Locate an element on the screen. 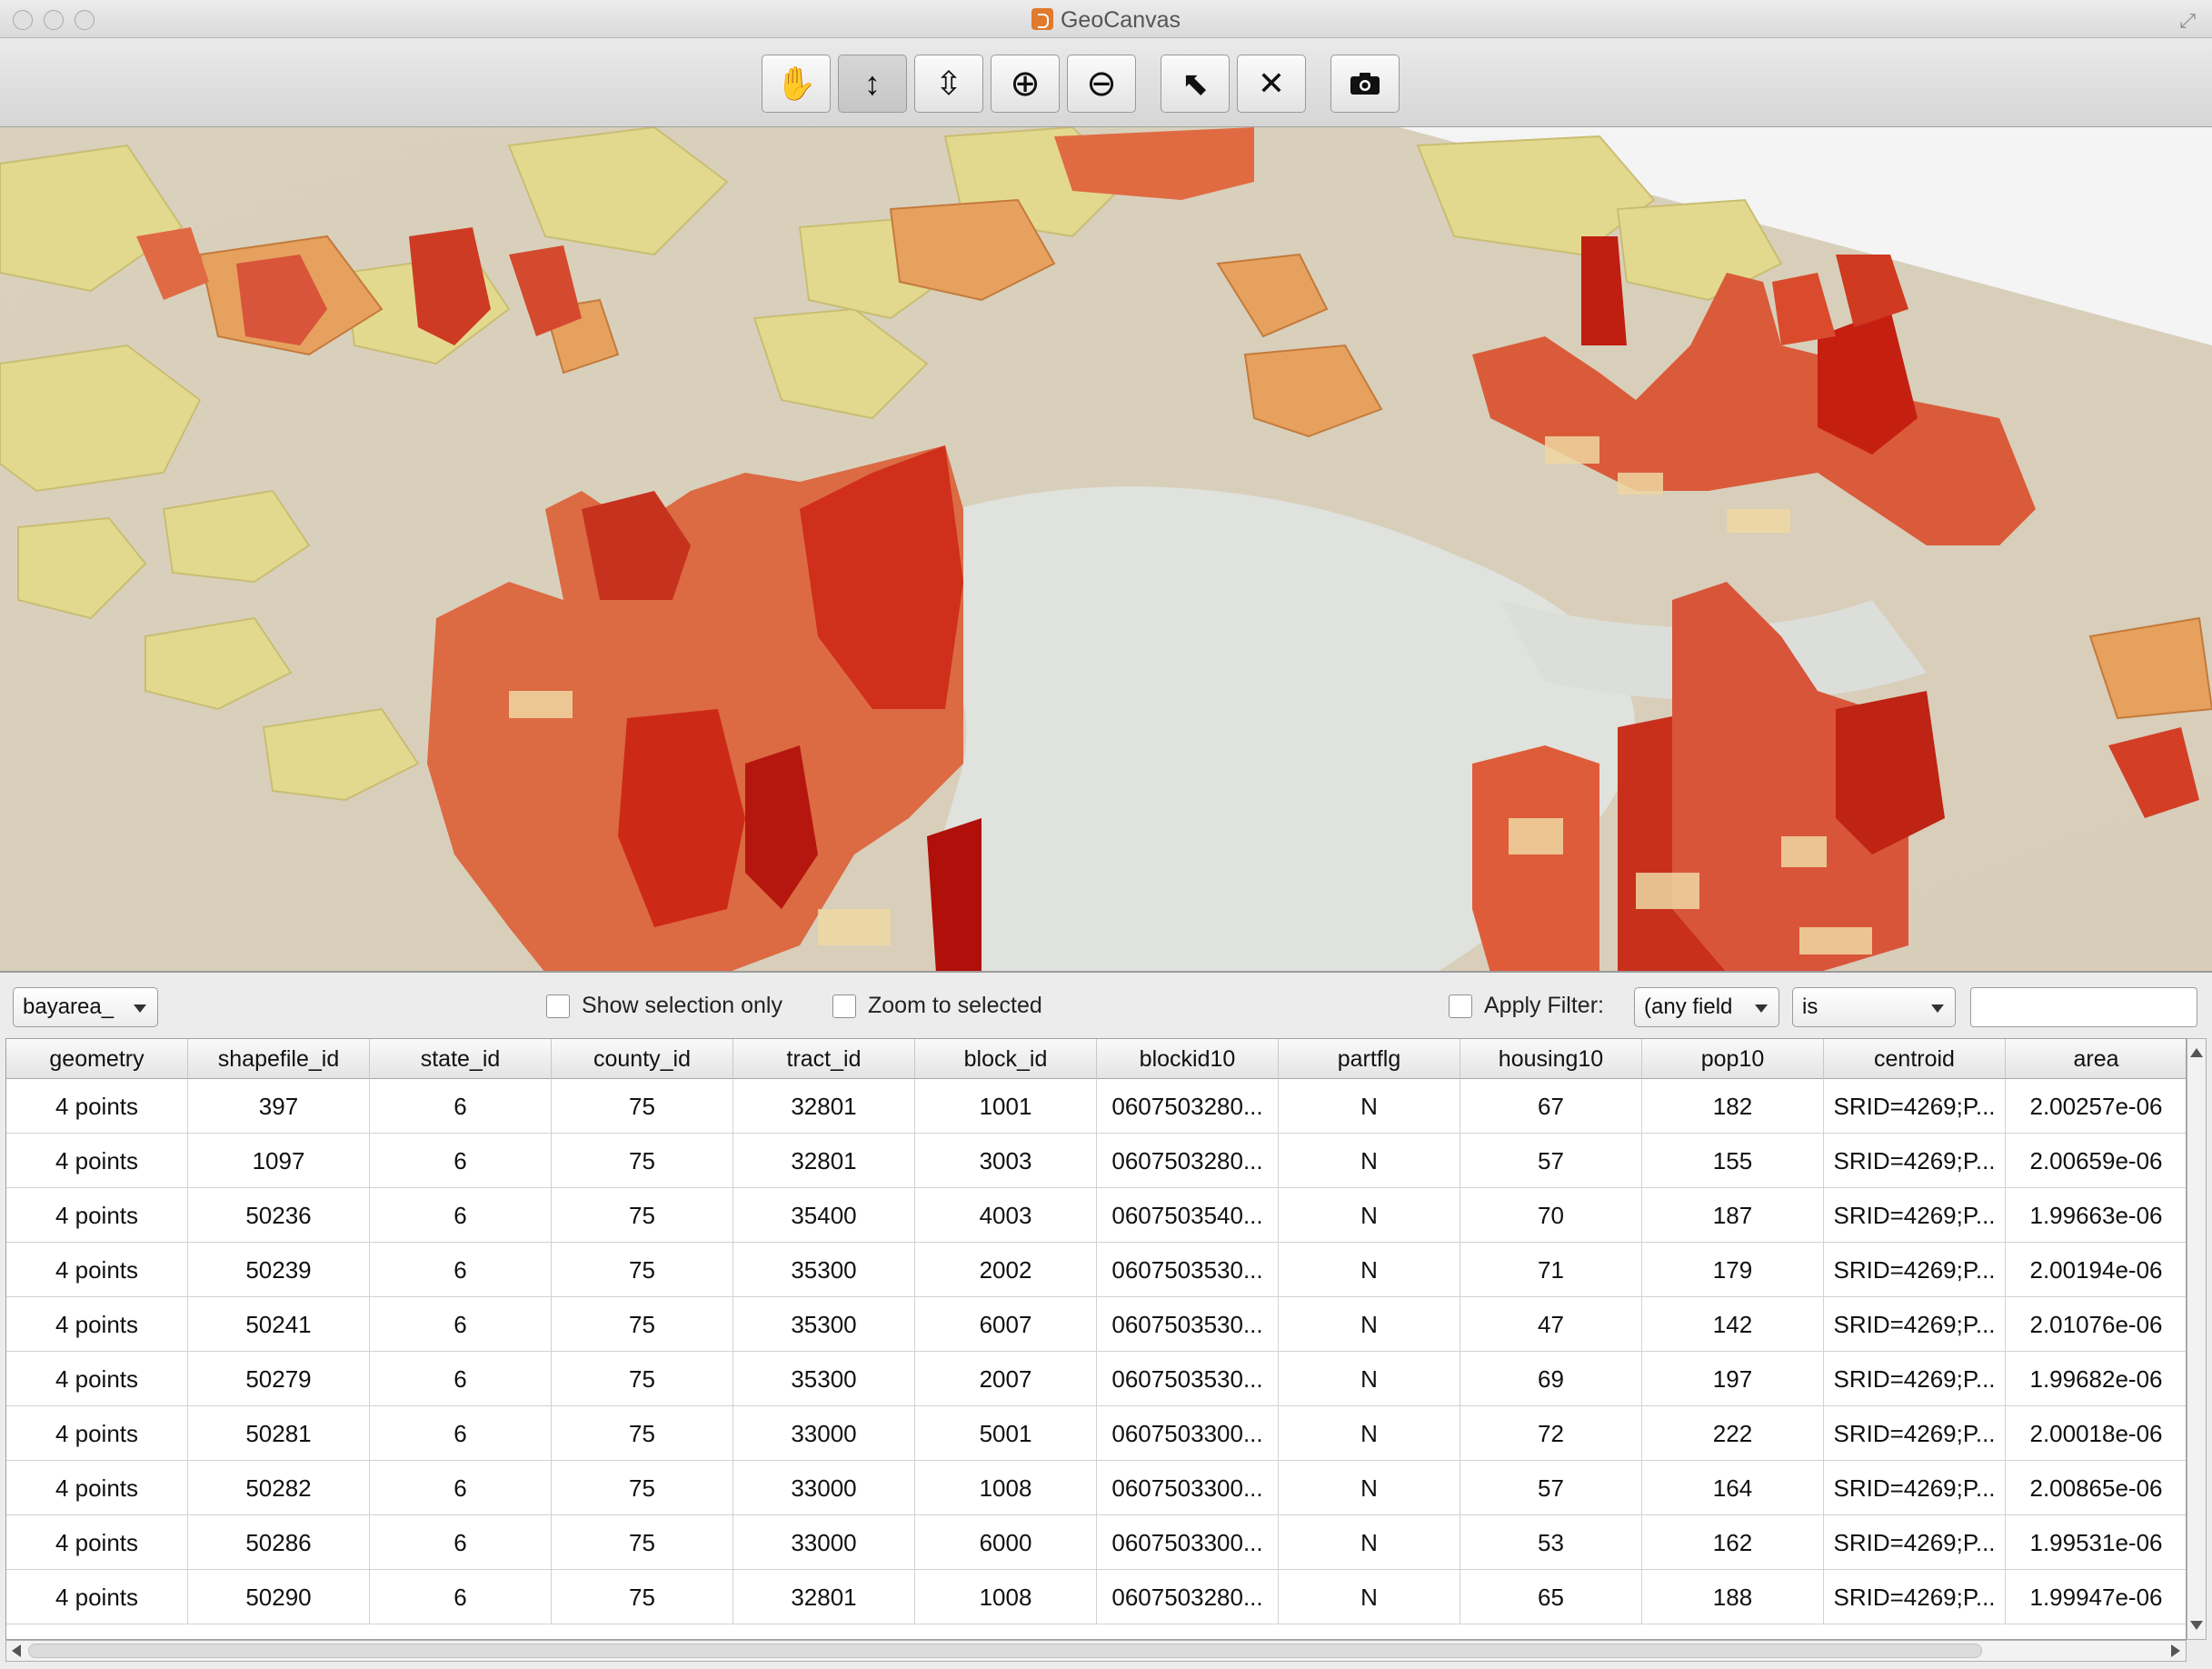  cell-housing10: 69 is located at coordinates (1551, 1379).